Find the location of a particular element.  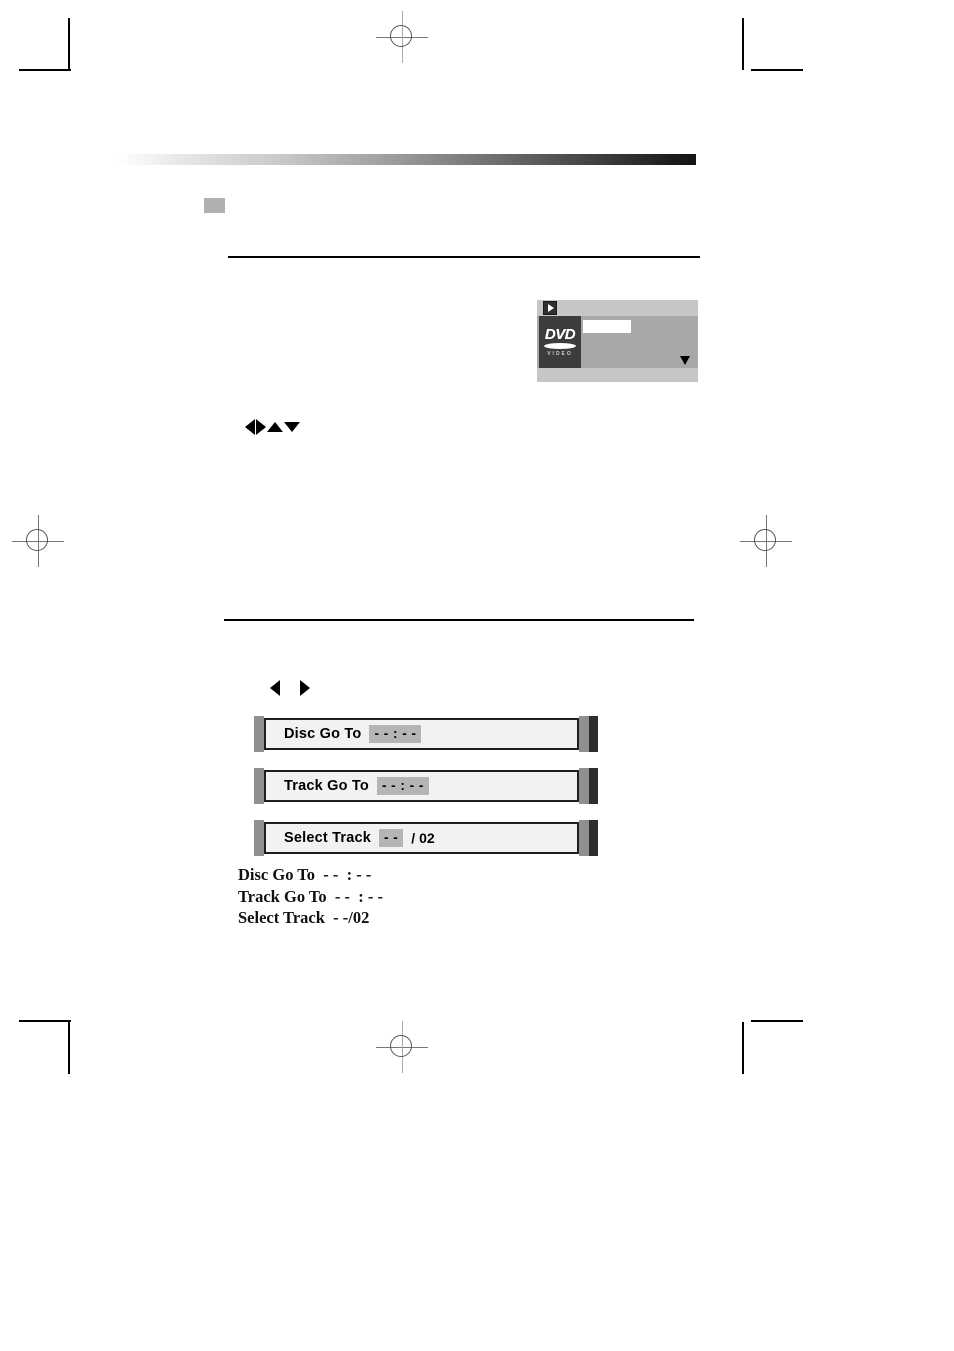

header-gradient-band is located at coordinates (407, 159).